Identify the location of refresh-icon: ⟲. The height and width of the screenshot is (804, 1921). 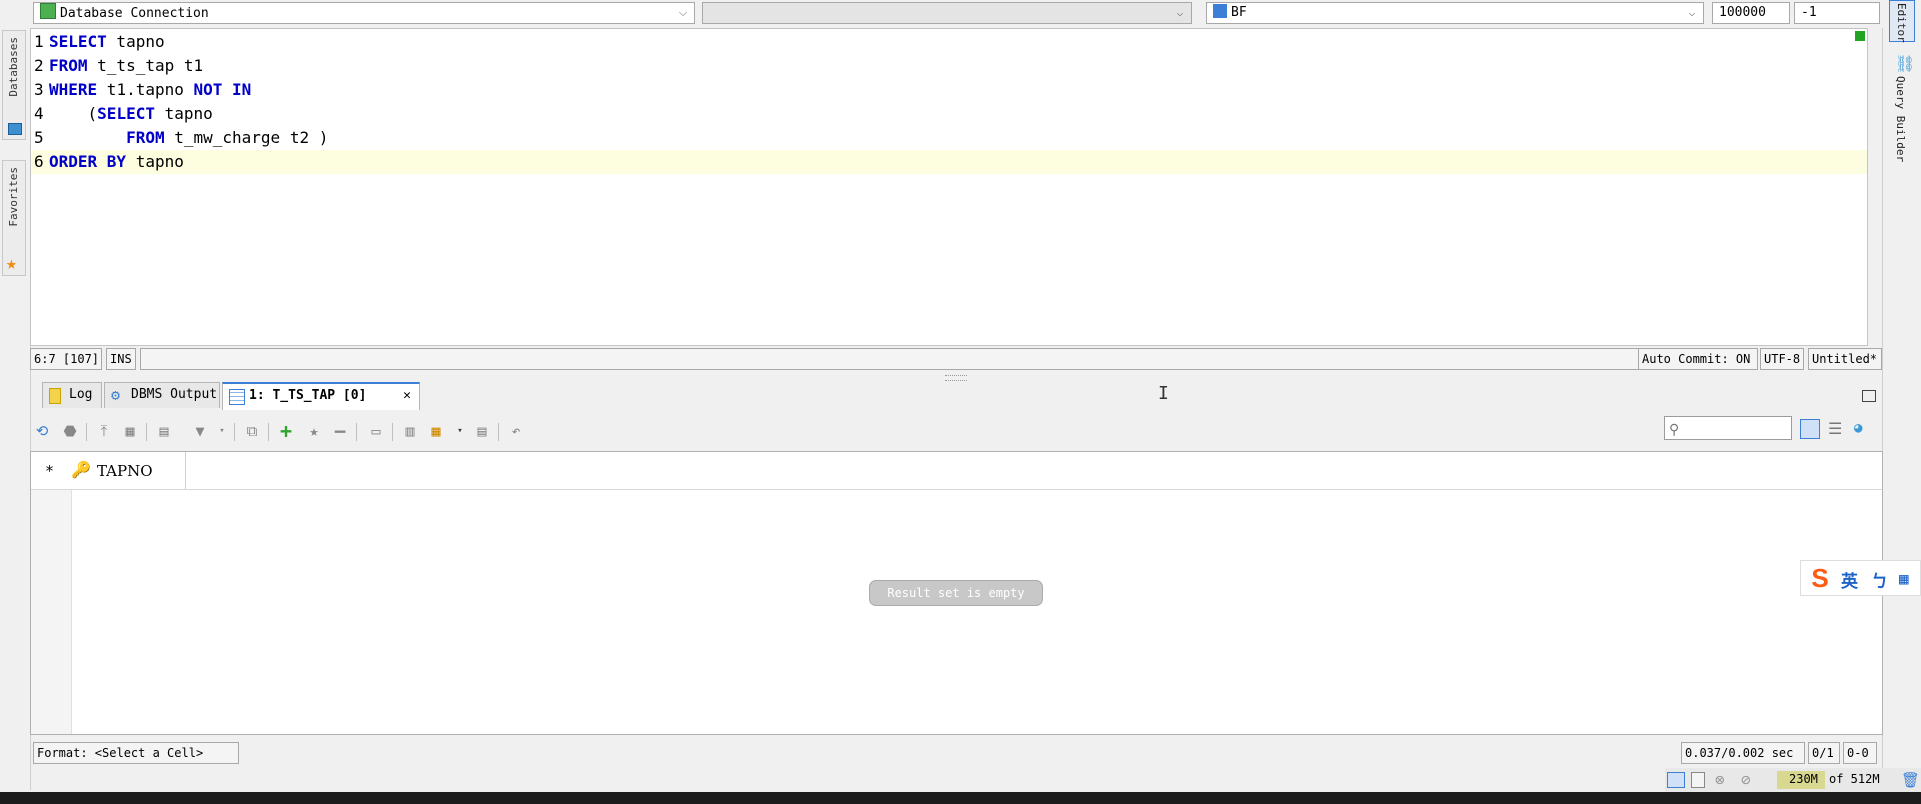
(42, 431).